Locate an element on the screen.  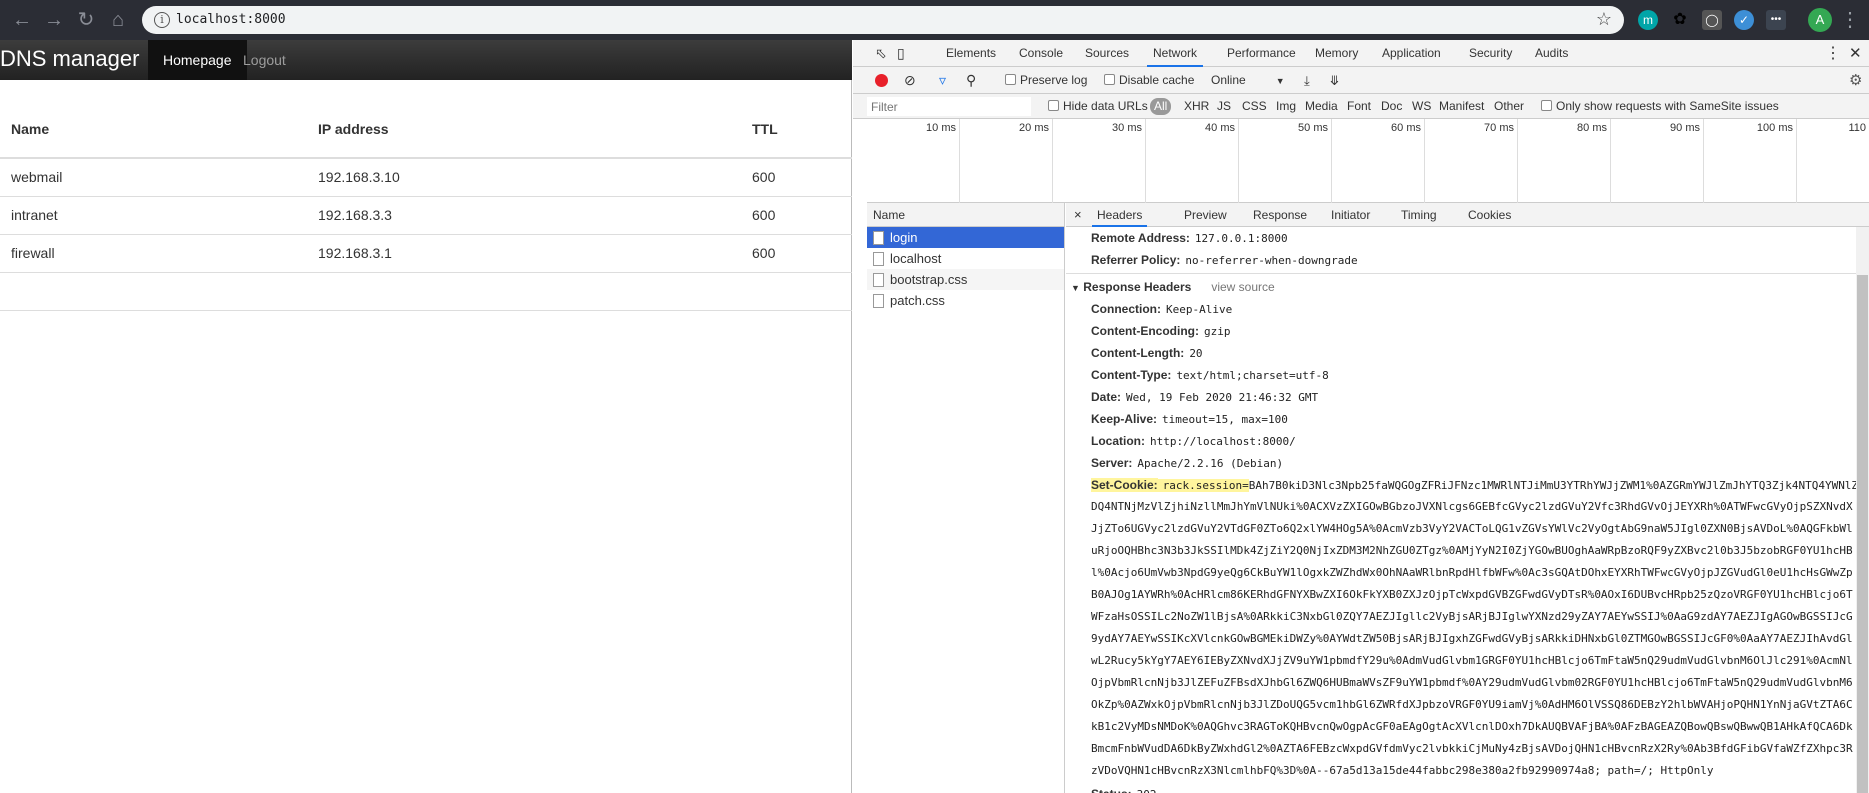
tab-headers: Headers is located at coordinates (1120, 215).